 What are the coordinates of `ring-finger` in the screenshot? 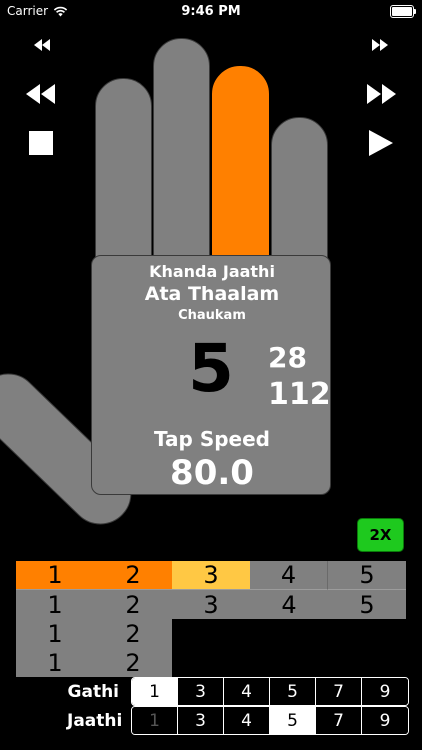 It's located at (240, 162).